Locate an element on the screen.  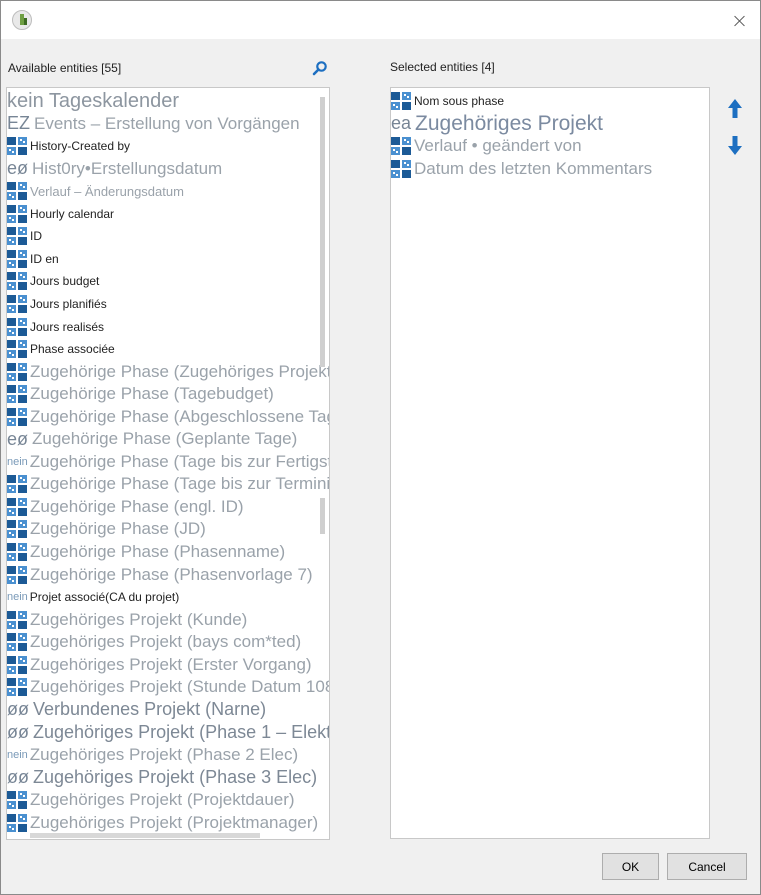
available-entity-item: ID is located at coordinates (24, 236).